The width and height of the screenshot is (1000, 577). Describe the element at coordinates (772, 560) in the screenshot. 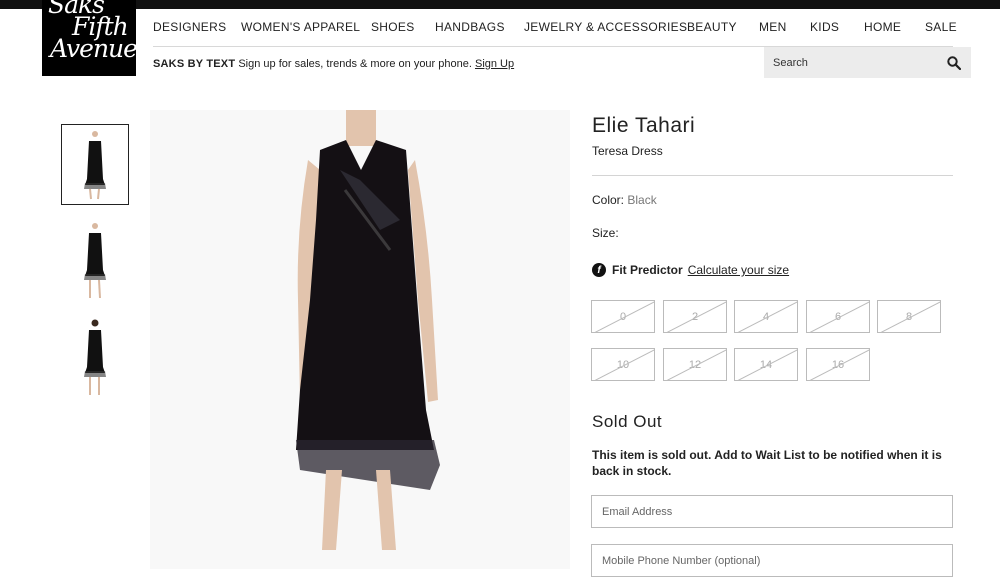

I see `phone-field` at that location.